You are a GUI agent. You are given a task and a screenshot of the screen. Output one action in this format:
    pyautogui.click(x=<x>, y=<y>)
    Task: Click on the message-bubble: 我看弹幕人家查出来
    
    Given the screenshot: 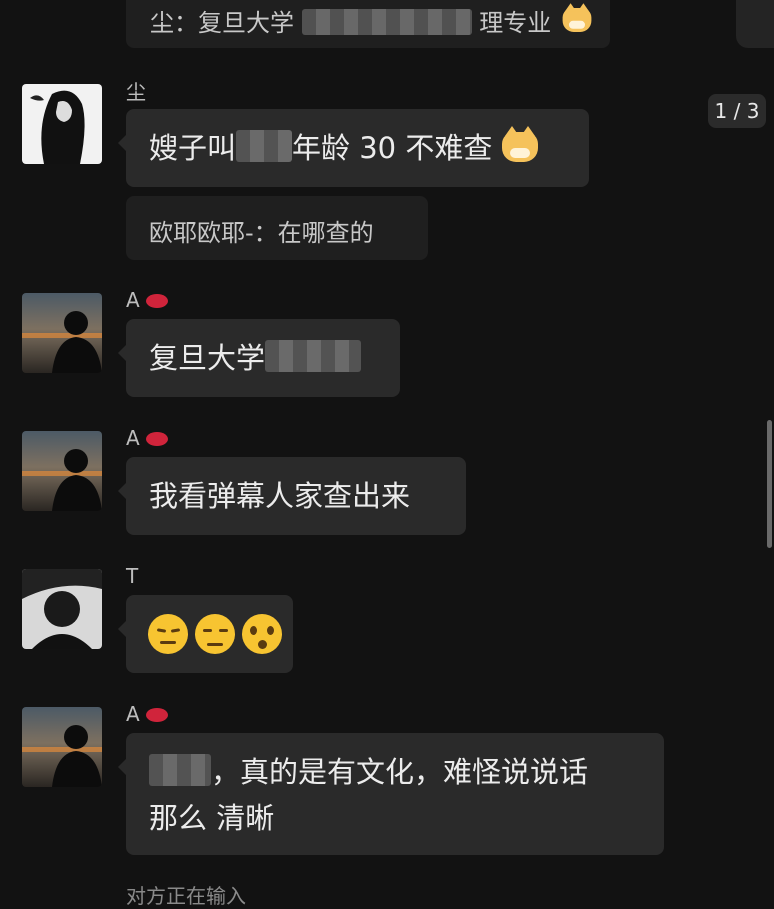 What is the action you would take?
    pyautogui.click(x=292, y=496)
    